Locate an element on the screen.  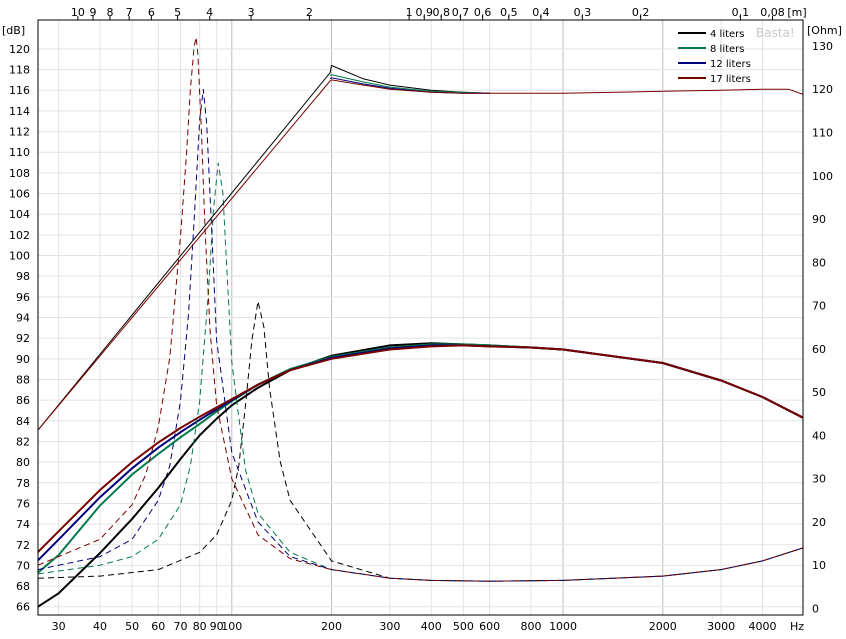
x-tick-label: 60 is located at coordinates (158, 626).